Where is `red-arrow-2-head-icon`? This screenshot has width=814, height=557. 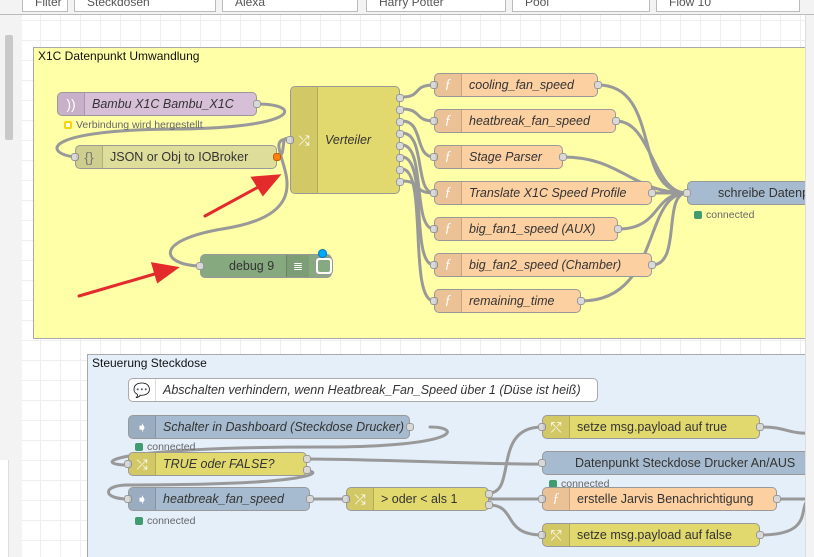
red-arrow-2-head-icon is located at coordinates (165, 273).